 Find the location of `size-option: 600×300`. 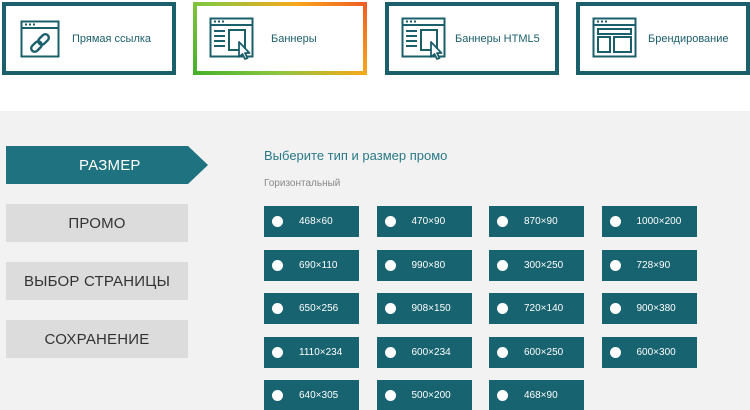

size-option: 600×300 is located at coordinates (649, 352).